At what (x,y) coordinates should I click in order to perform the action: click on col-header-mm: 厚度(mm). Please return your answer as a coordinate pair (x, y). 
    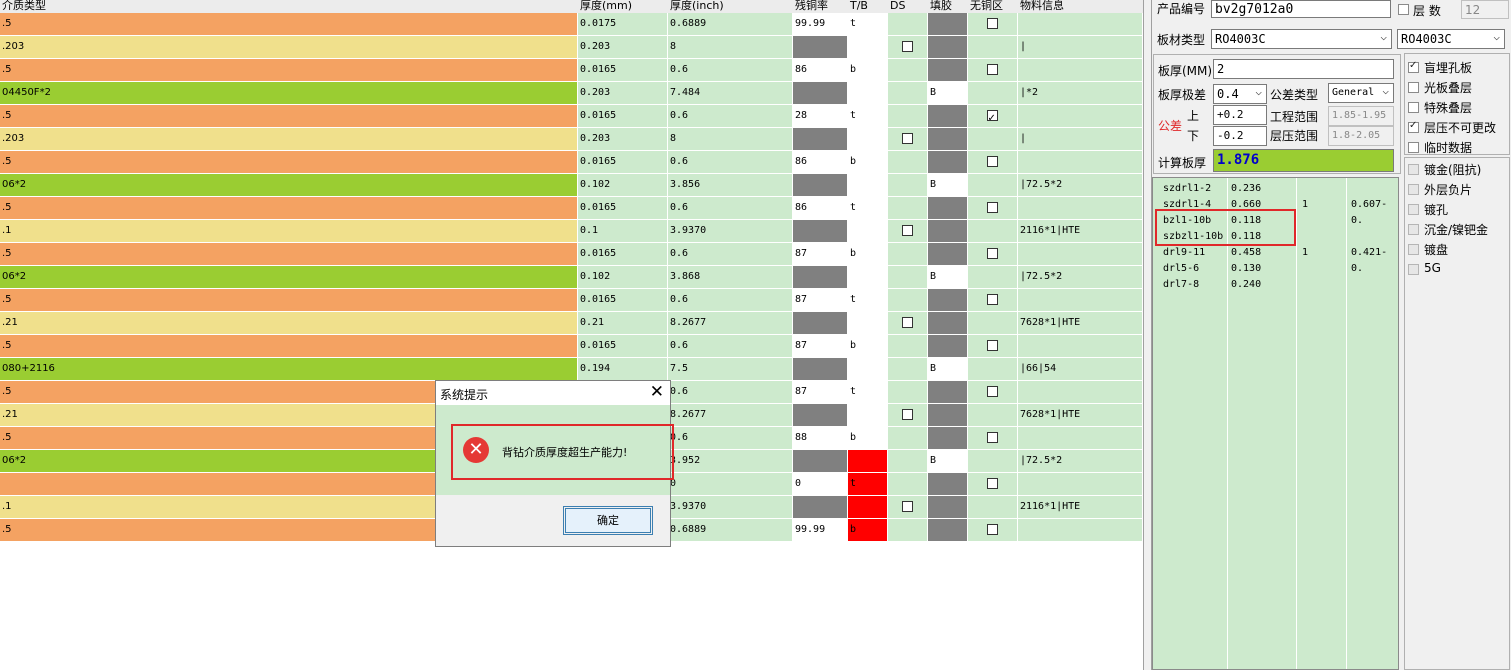
    Looking at the image, I should click on (623, 6).